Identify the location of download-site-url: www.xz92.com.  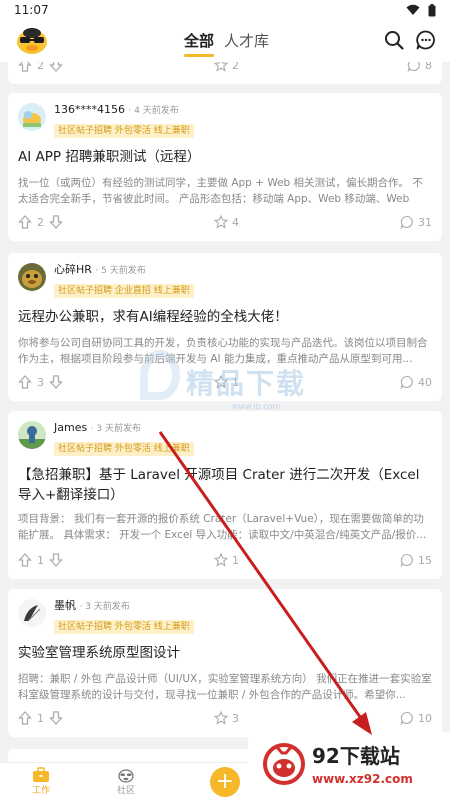
(362, 779).